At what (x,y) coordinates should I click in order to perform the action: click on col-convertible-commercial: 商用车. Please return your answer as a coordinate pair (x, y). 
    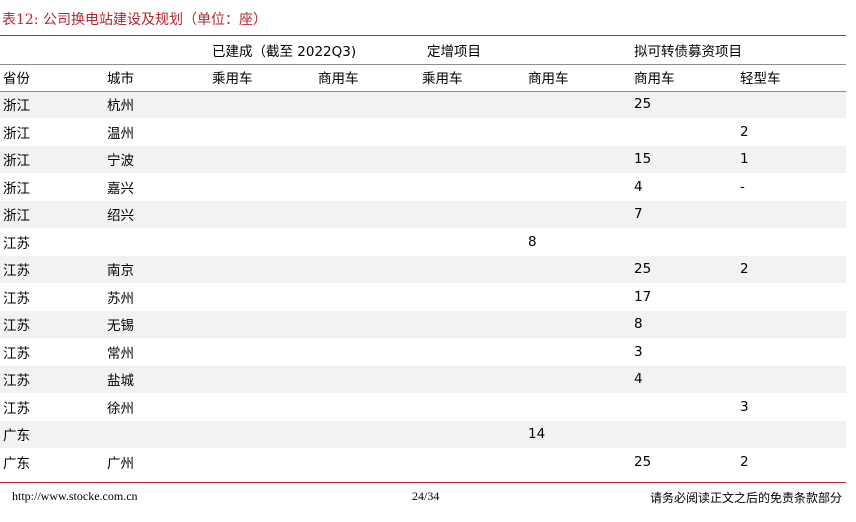
    Looking at the image, I should click on (654, 78).